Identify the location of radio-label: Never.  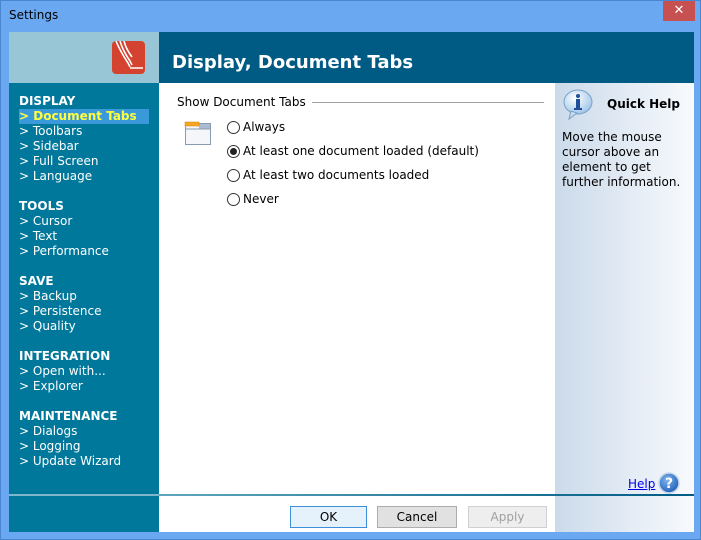
(261, 199).